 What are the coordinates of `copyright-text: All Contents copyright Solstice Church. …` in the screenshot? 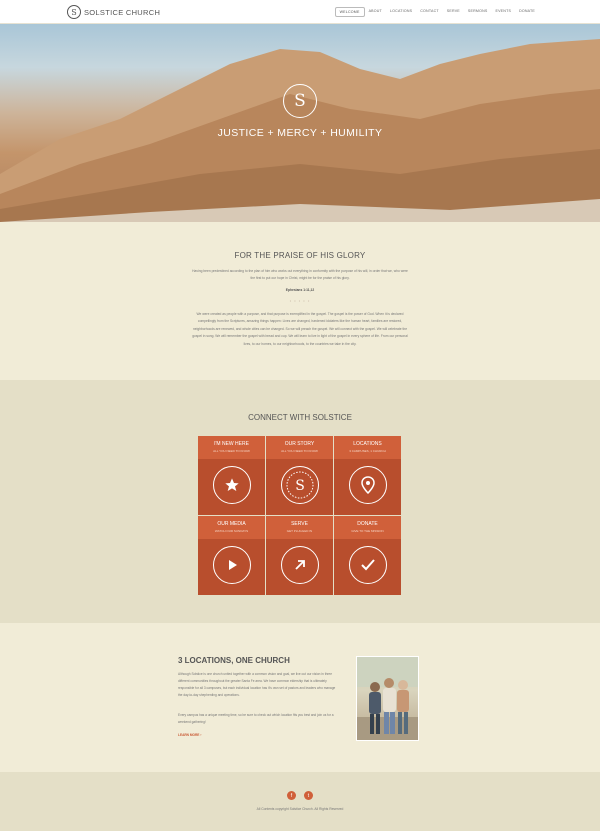 It's located at (300, 809).